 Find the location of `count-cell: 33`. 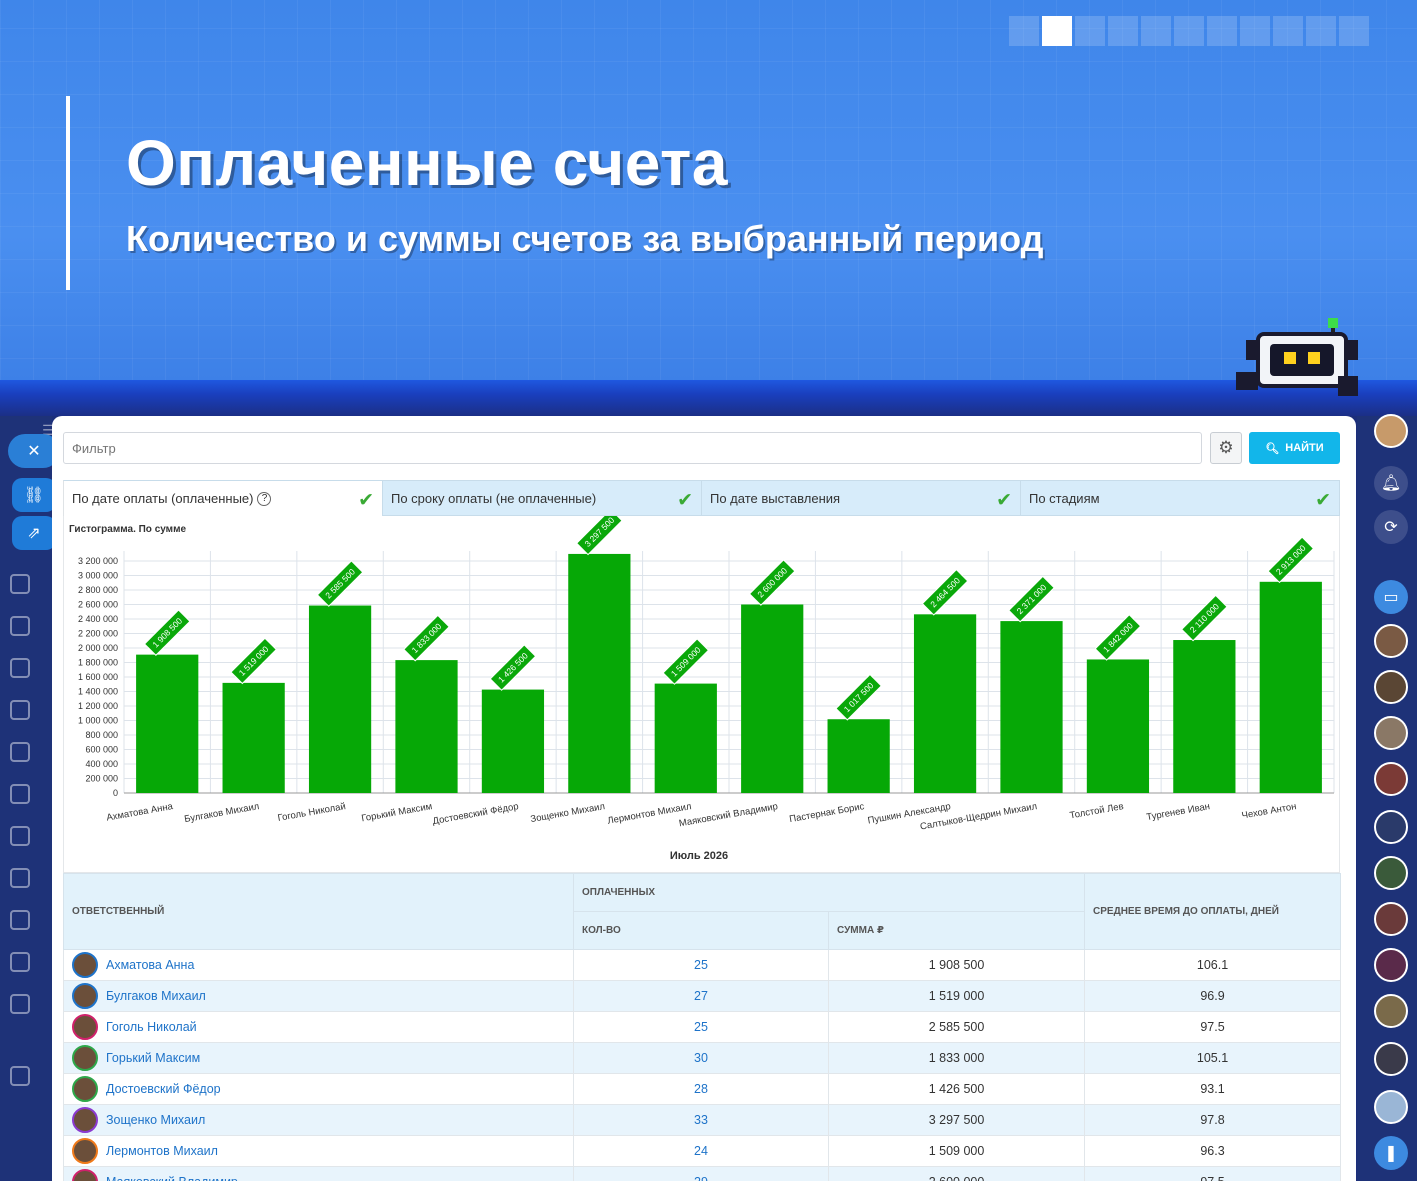

count-cell: 33 is located at coordinates (701, 1120).